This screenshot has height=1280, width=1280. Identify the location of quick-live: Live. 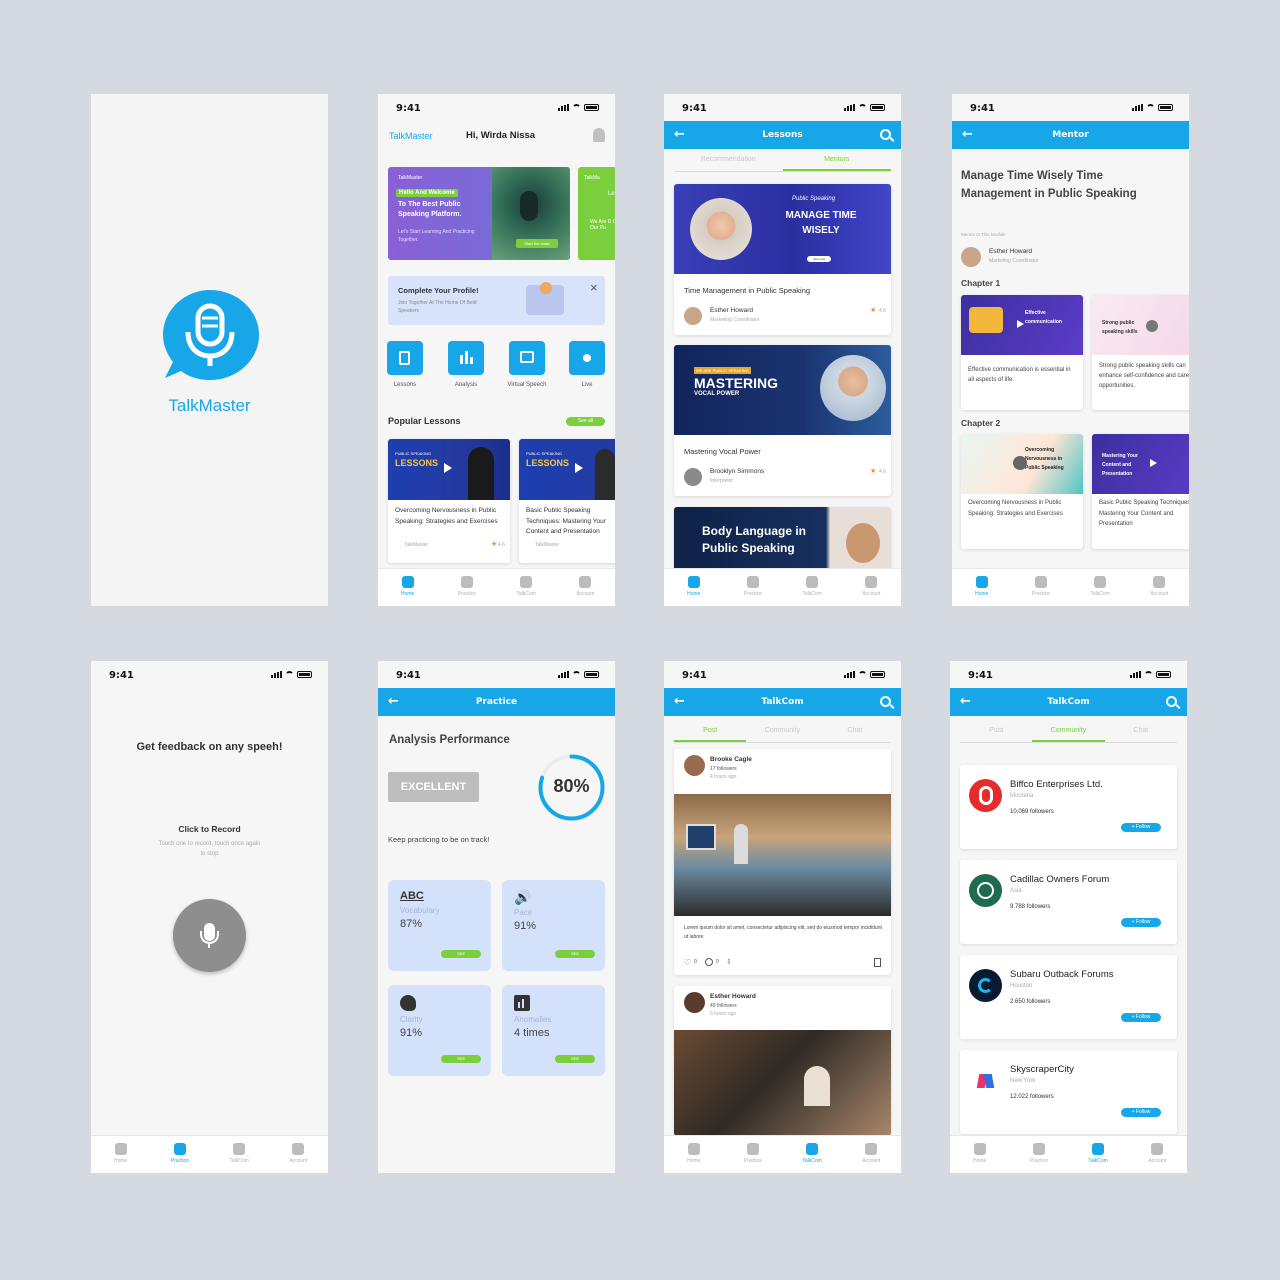
(587, 364).